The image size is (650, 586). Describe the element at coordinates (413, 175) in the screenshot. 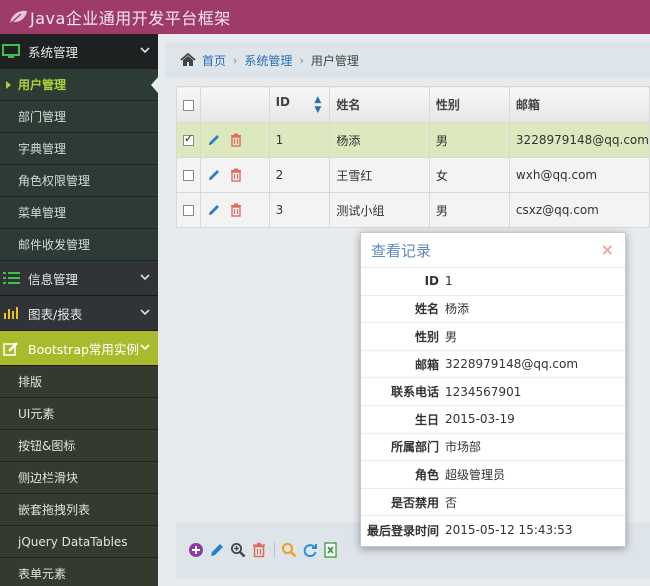

I see `table-row: 2 王雪红 女 wxh@qq.com` at that location.